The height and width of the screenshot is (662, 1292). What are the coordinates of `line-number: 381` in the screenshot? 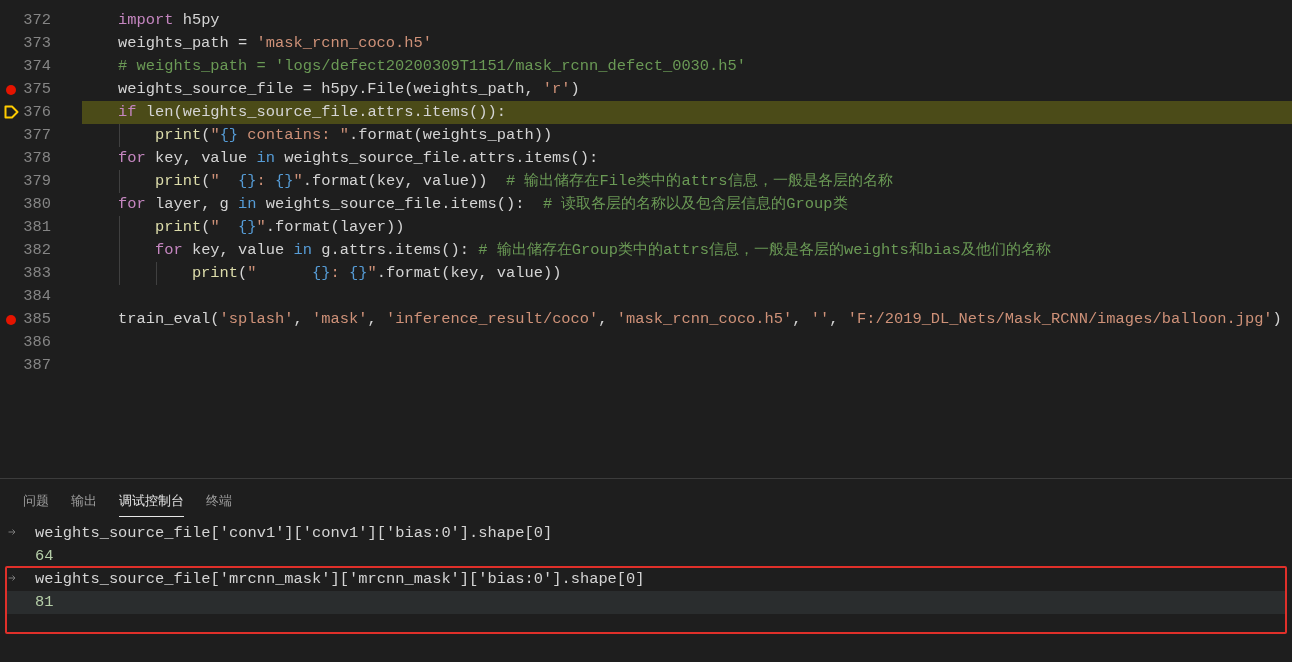 It's located at (36, 227).